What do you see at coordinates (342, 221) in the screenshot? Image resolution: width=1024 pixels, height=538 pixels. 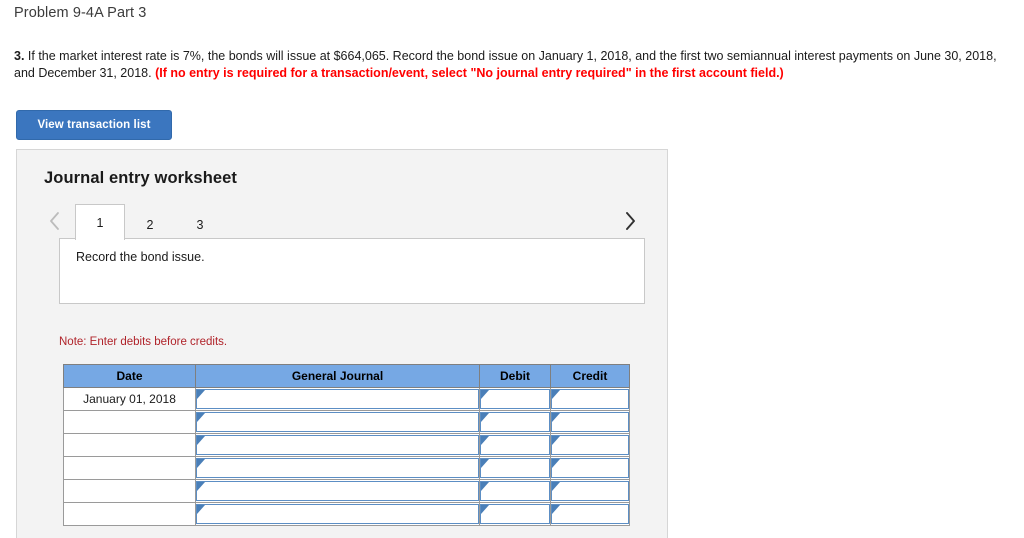 I see `worksheet-tabstrip: 1 2 3` at bounding box center [342, 221].